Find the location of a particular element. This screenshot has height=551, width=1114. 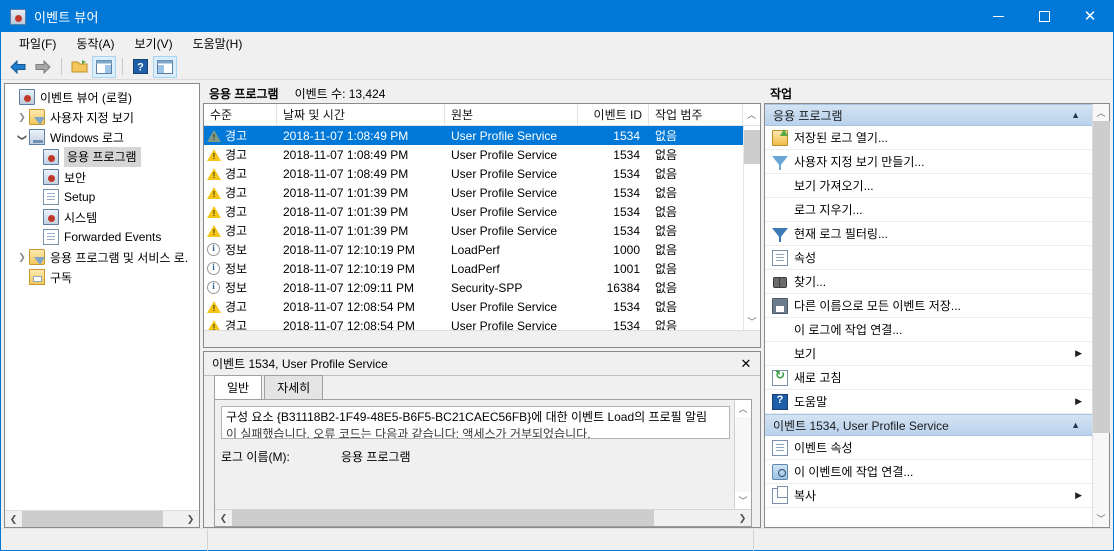

column-header-datetime: 날짜 및 시간 is located at coordinates (361, 114).